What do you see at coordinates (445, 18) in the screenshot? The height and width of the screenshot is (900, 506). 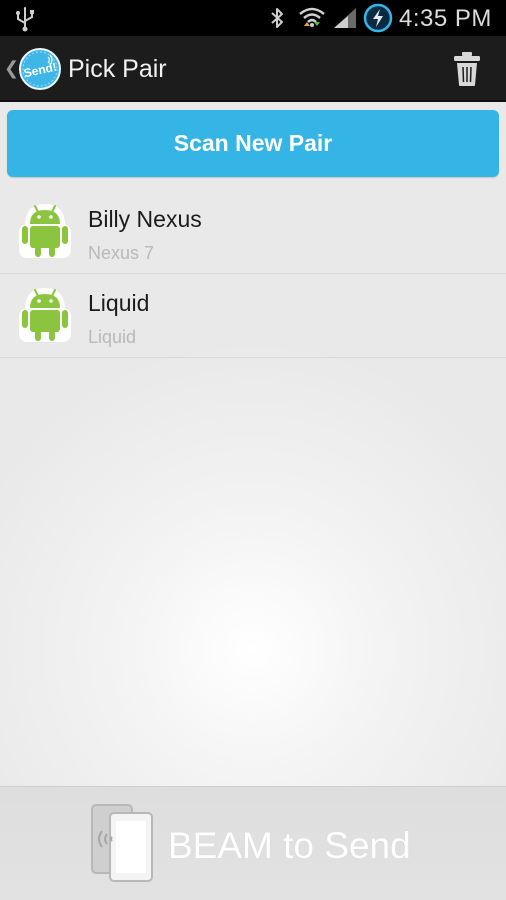 I see `status-clock: 4:35 PM` at bounding box center [445, 18].